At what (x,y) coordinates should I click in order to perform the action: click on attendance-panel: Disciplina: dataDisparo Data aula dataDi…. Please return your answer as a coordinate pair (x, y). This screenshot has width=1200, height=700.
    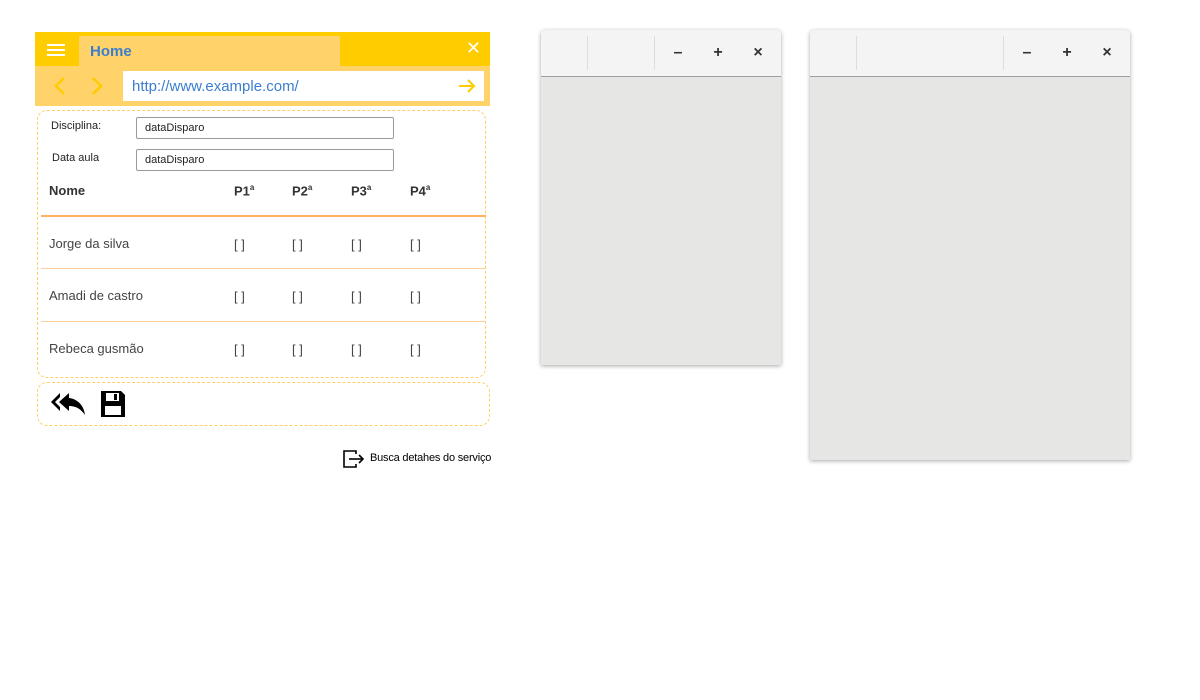
    Looking at the image, I should click on (261, 244).